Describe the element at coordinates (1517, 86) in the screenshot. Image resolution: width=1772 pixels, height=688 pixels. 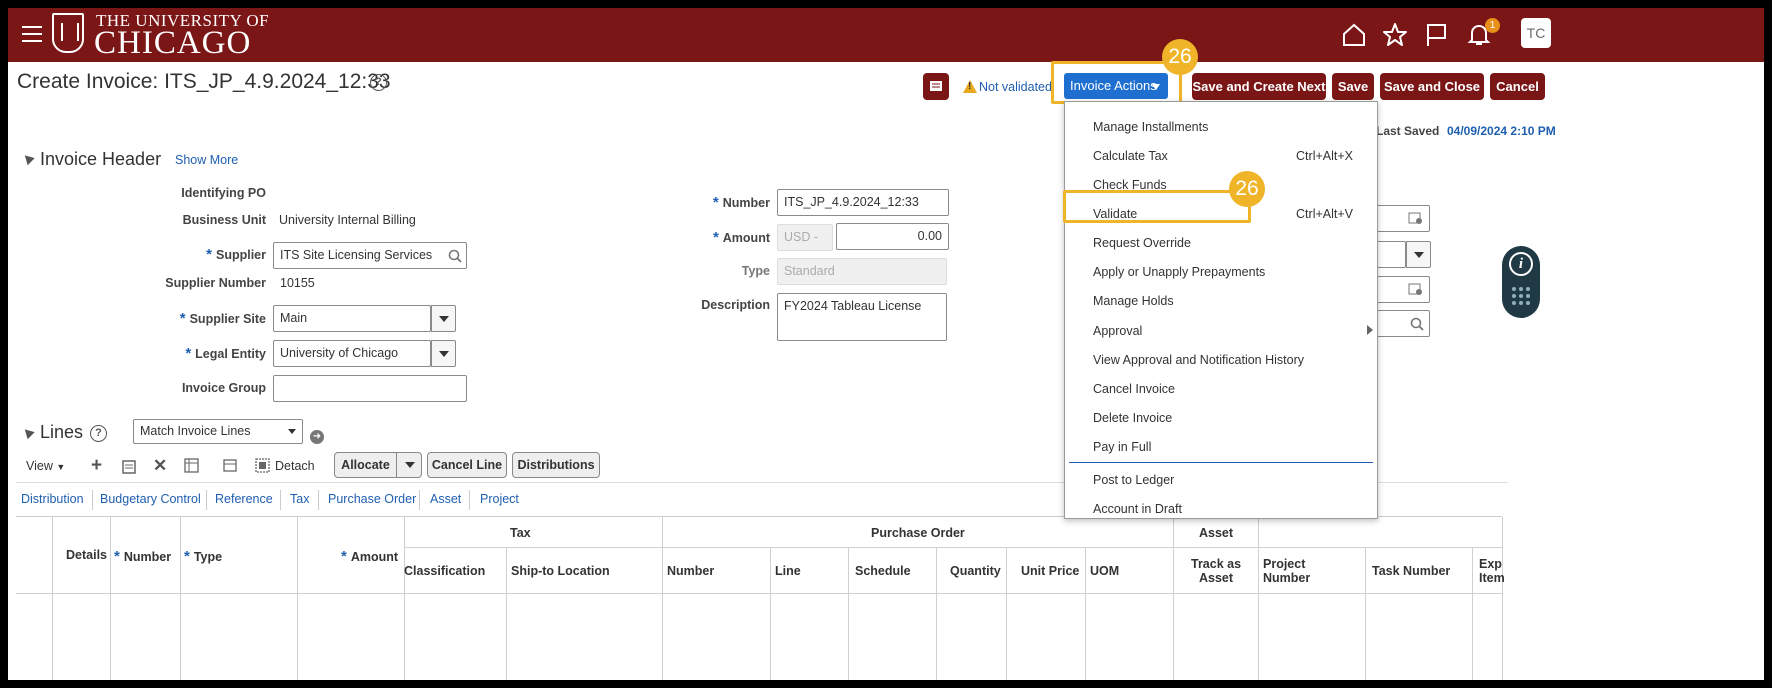
I see `cancel-button: Cancel` at that location.